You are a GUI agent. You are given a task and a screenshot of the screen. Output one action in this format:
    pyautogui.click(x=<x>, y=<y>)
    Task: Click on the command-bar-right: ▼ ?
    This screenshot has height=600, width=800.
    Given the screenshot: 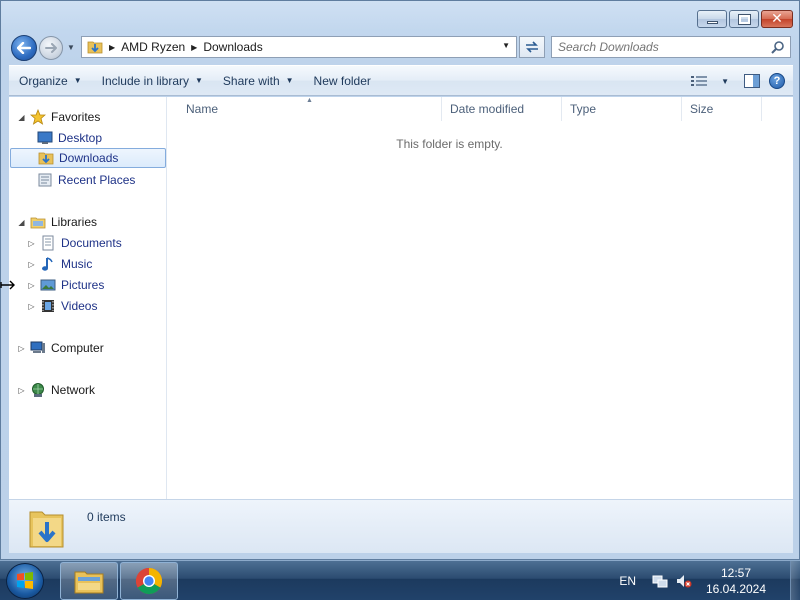 What is the action you would take?
    pyautogui.click(x=735, y=81)
    